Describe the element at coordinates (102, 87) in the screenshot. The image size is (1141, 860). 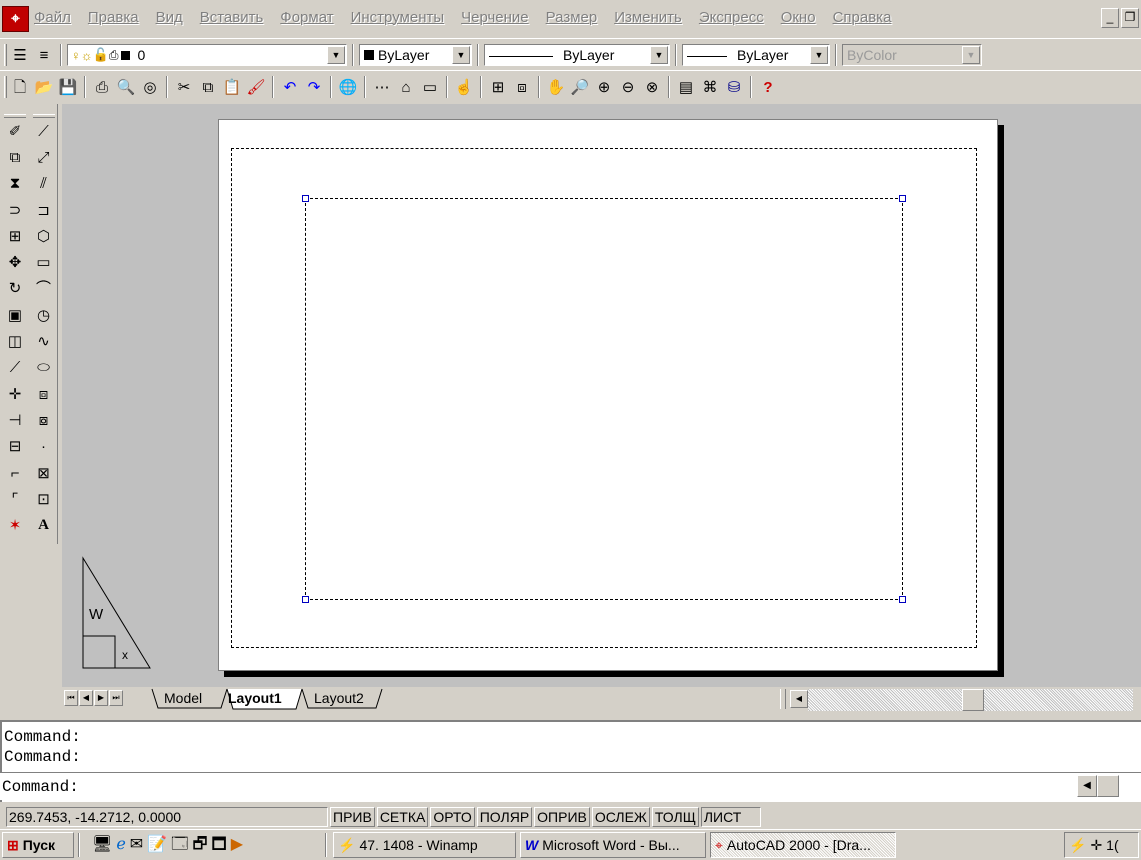
I see `print-icon: ⎙` at that location.